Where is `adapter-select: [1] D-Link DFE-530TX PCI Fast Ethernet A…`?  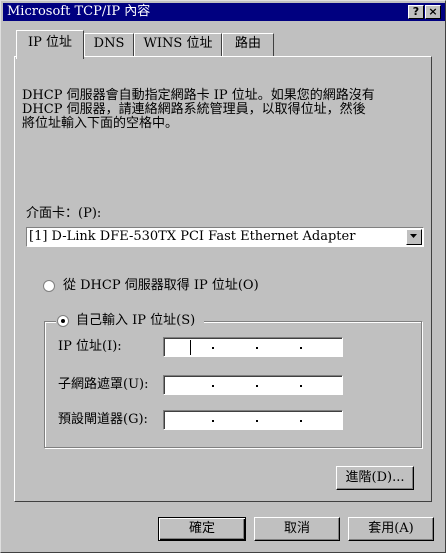 adapter-select: [1] D-Link DFE-530TX PCI Fast Ethernet A… is located at coordinates (225, 237).